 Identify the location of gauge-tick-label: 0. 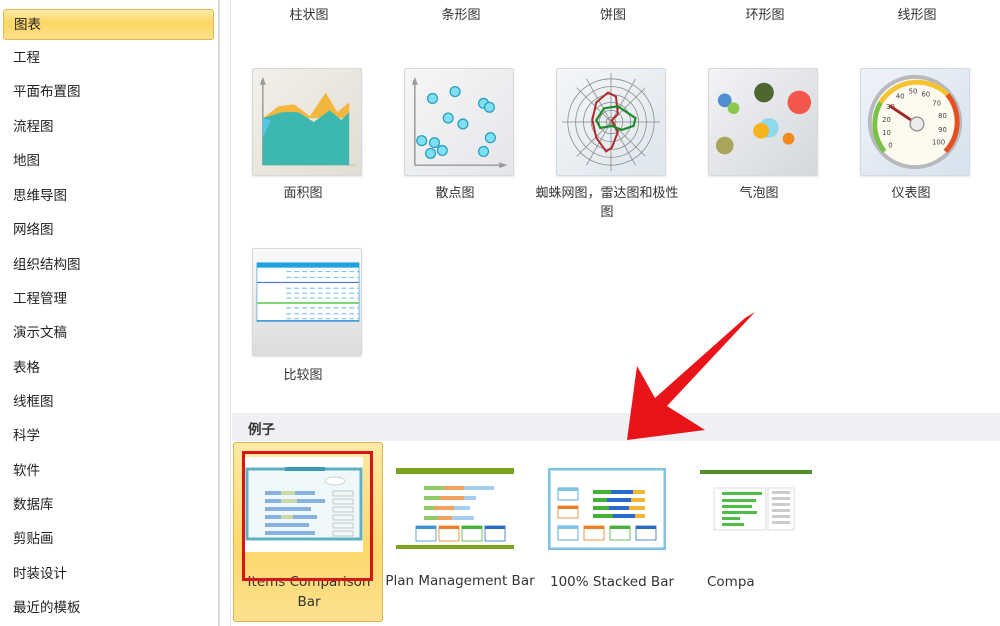
(890, 146).